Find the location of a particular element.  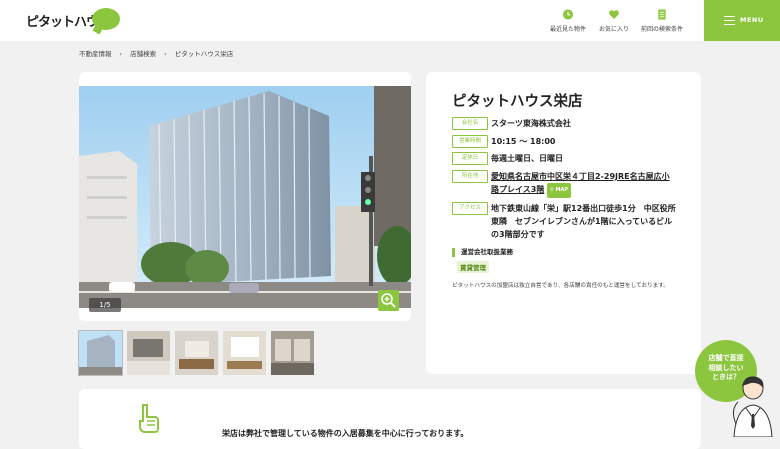

pointing-hand-icon is located at coordinates (149, 418).